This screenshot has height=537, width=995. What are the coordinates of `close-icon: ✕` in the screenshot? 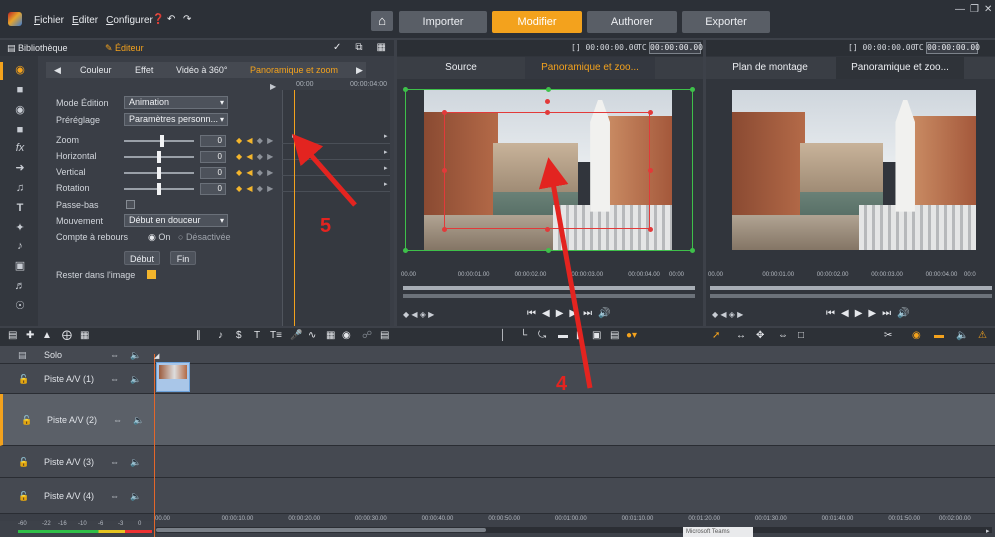 It's located at (988, 9).